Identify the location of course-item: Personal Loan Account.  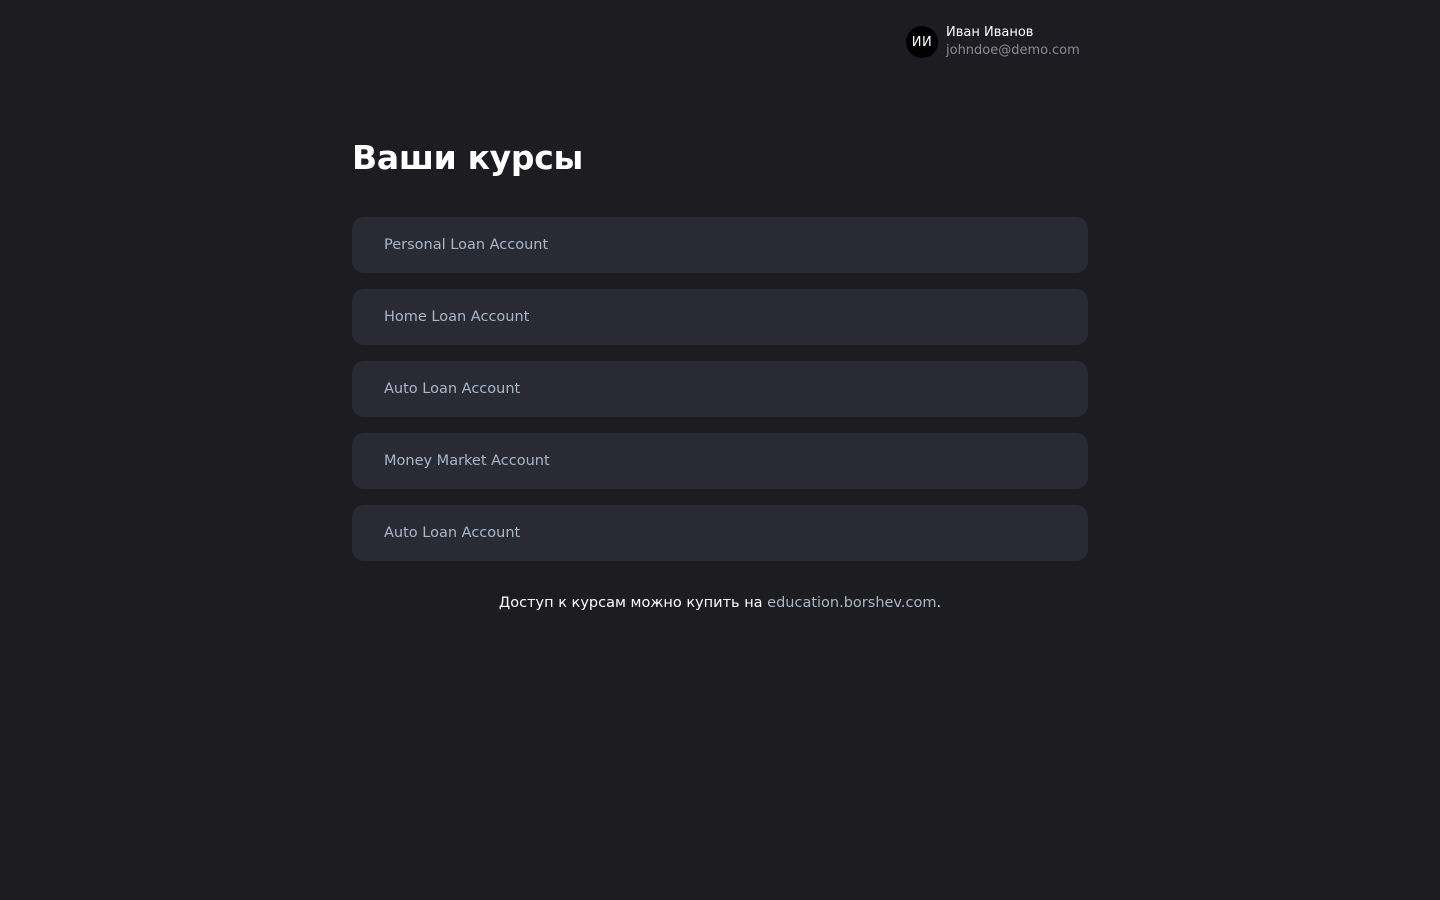
(720, 245).